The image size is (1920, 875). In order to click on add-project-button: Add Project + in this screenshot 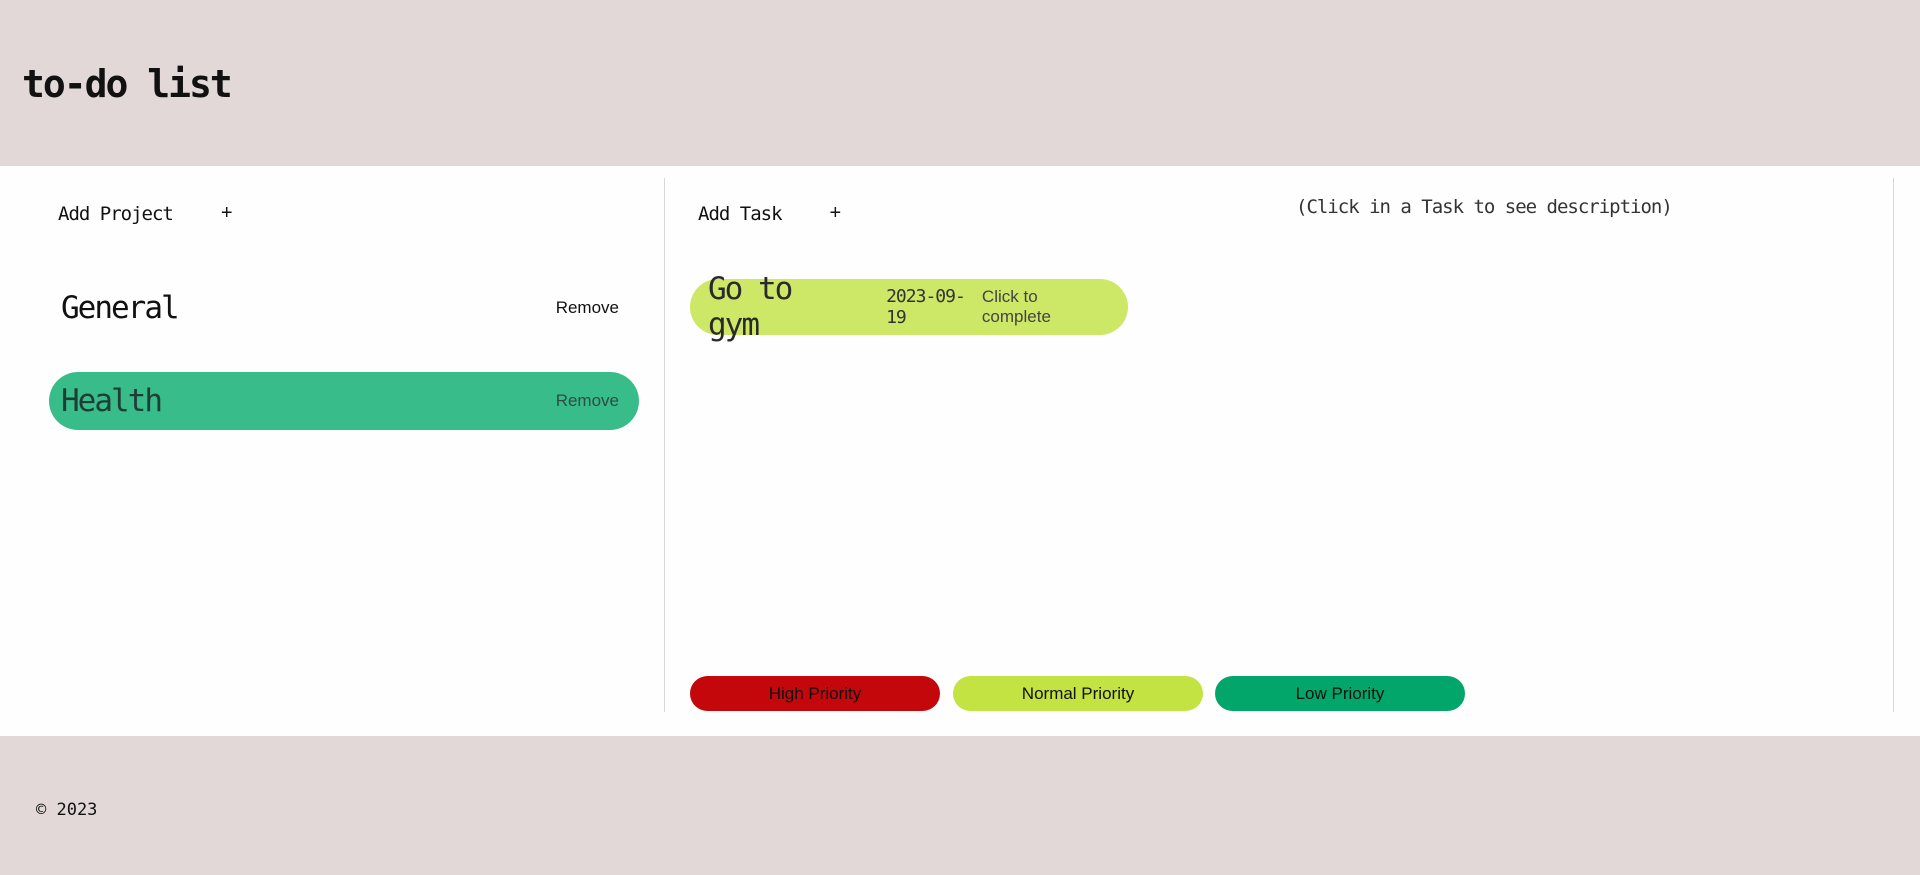, I will do `click(145, 213)`.